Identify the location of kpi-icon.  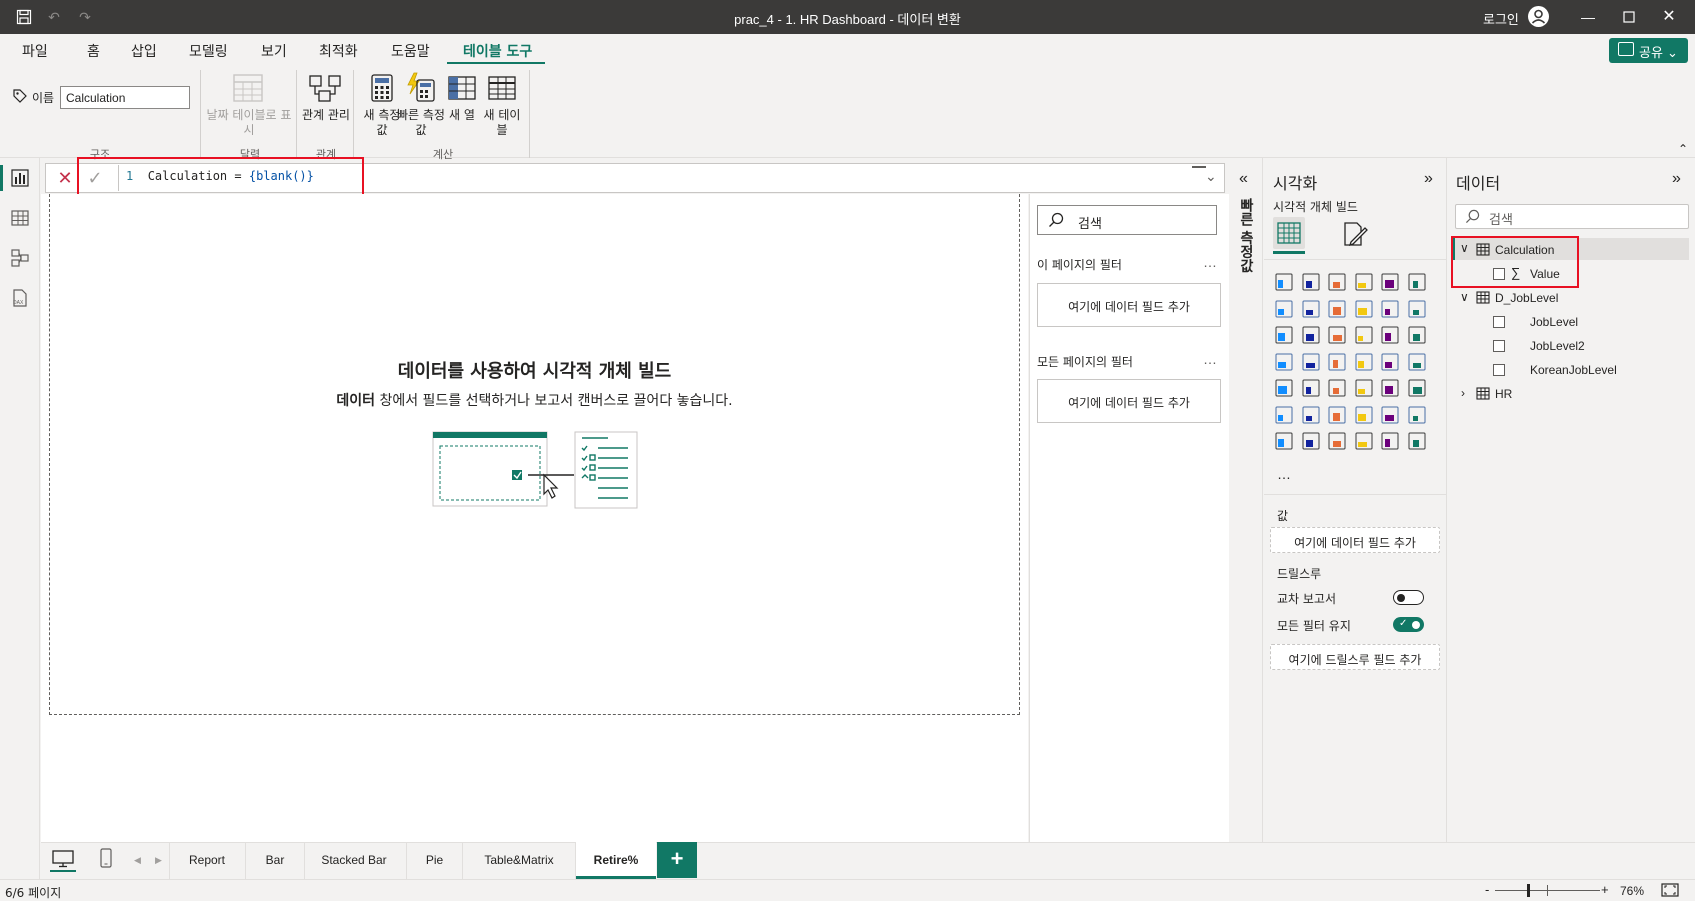
(1311, 388).